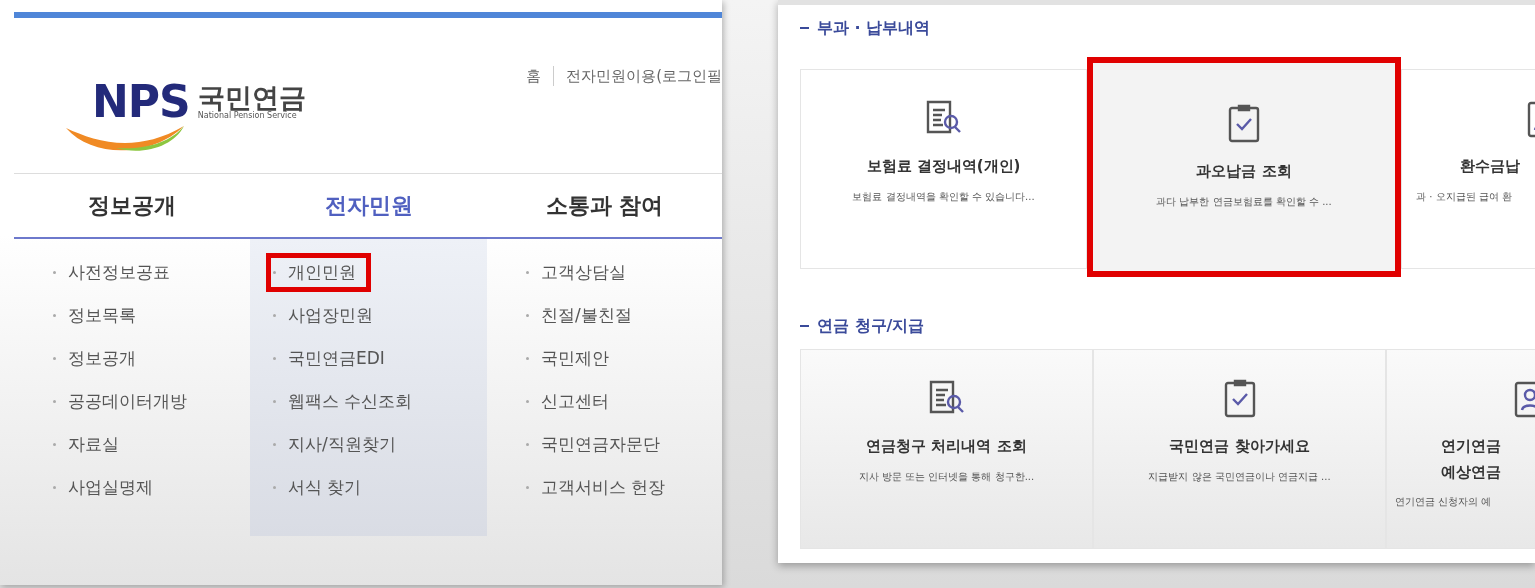 The image size is (1535, 588). Describe the element at coordinates (141, 102) in the screenshot. I see `logo-mark: NPS` at that location.